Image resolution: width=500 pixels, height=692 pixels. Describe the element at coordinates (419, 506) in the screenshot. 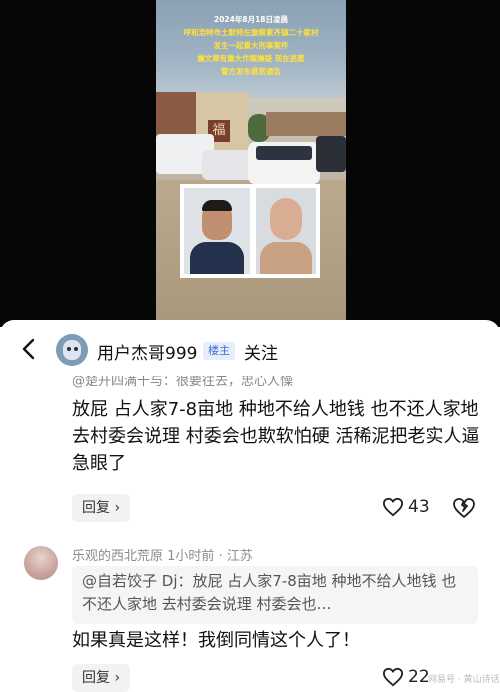

I see `like-count: 43` at that location.